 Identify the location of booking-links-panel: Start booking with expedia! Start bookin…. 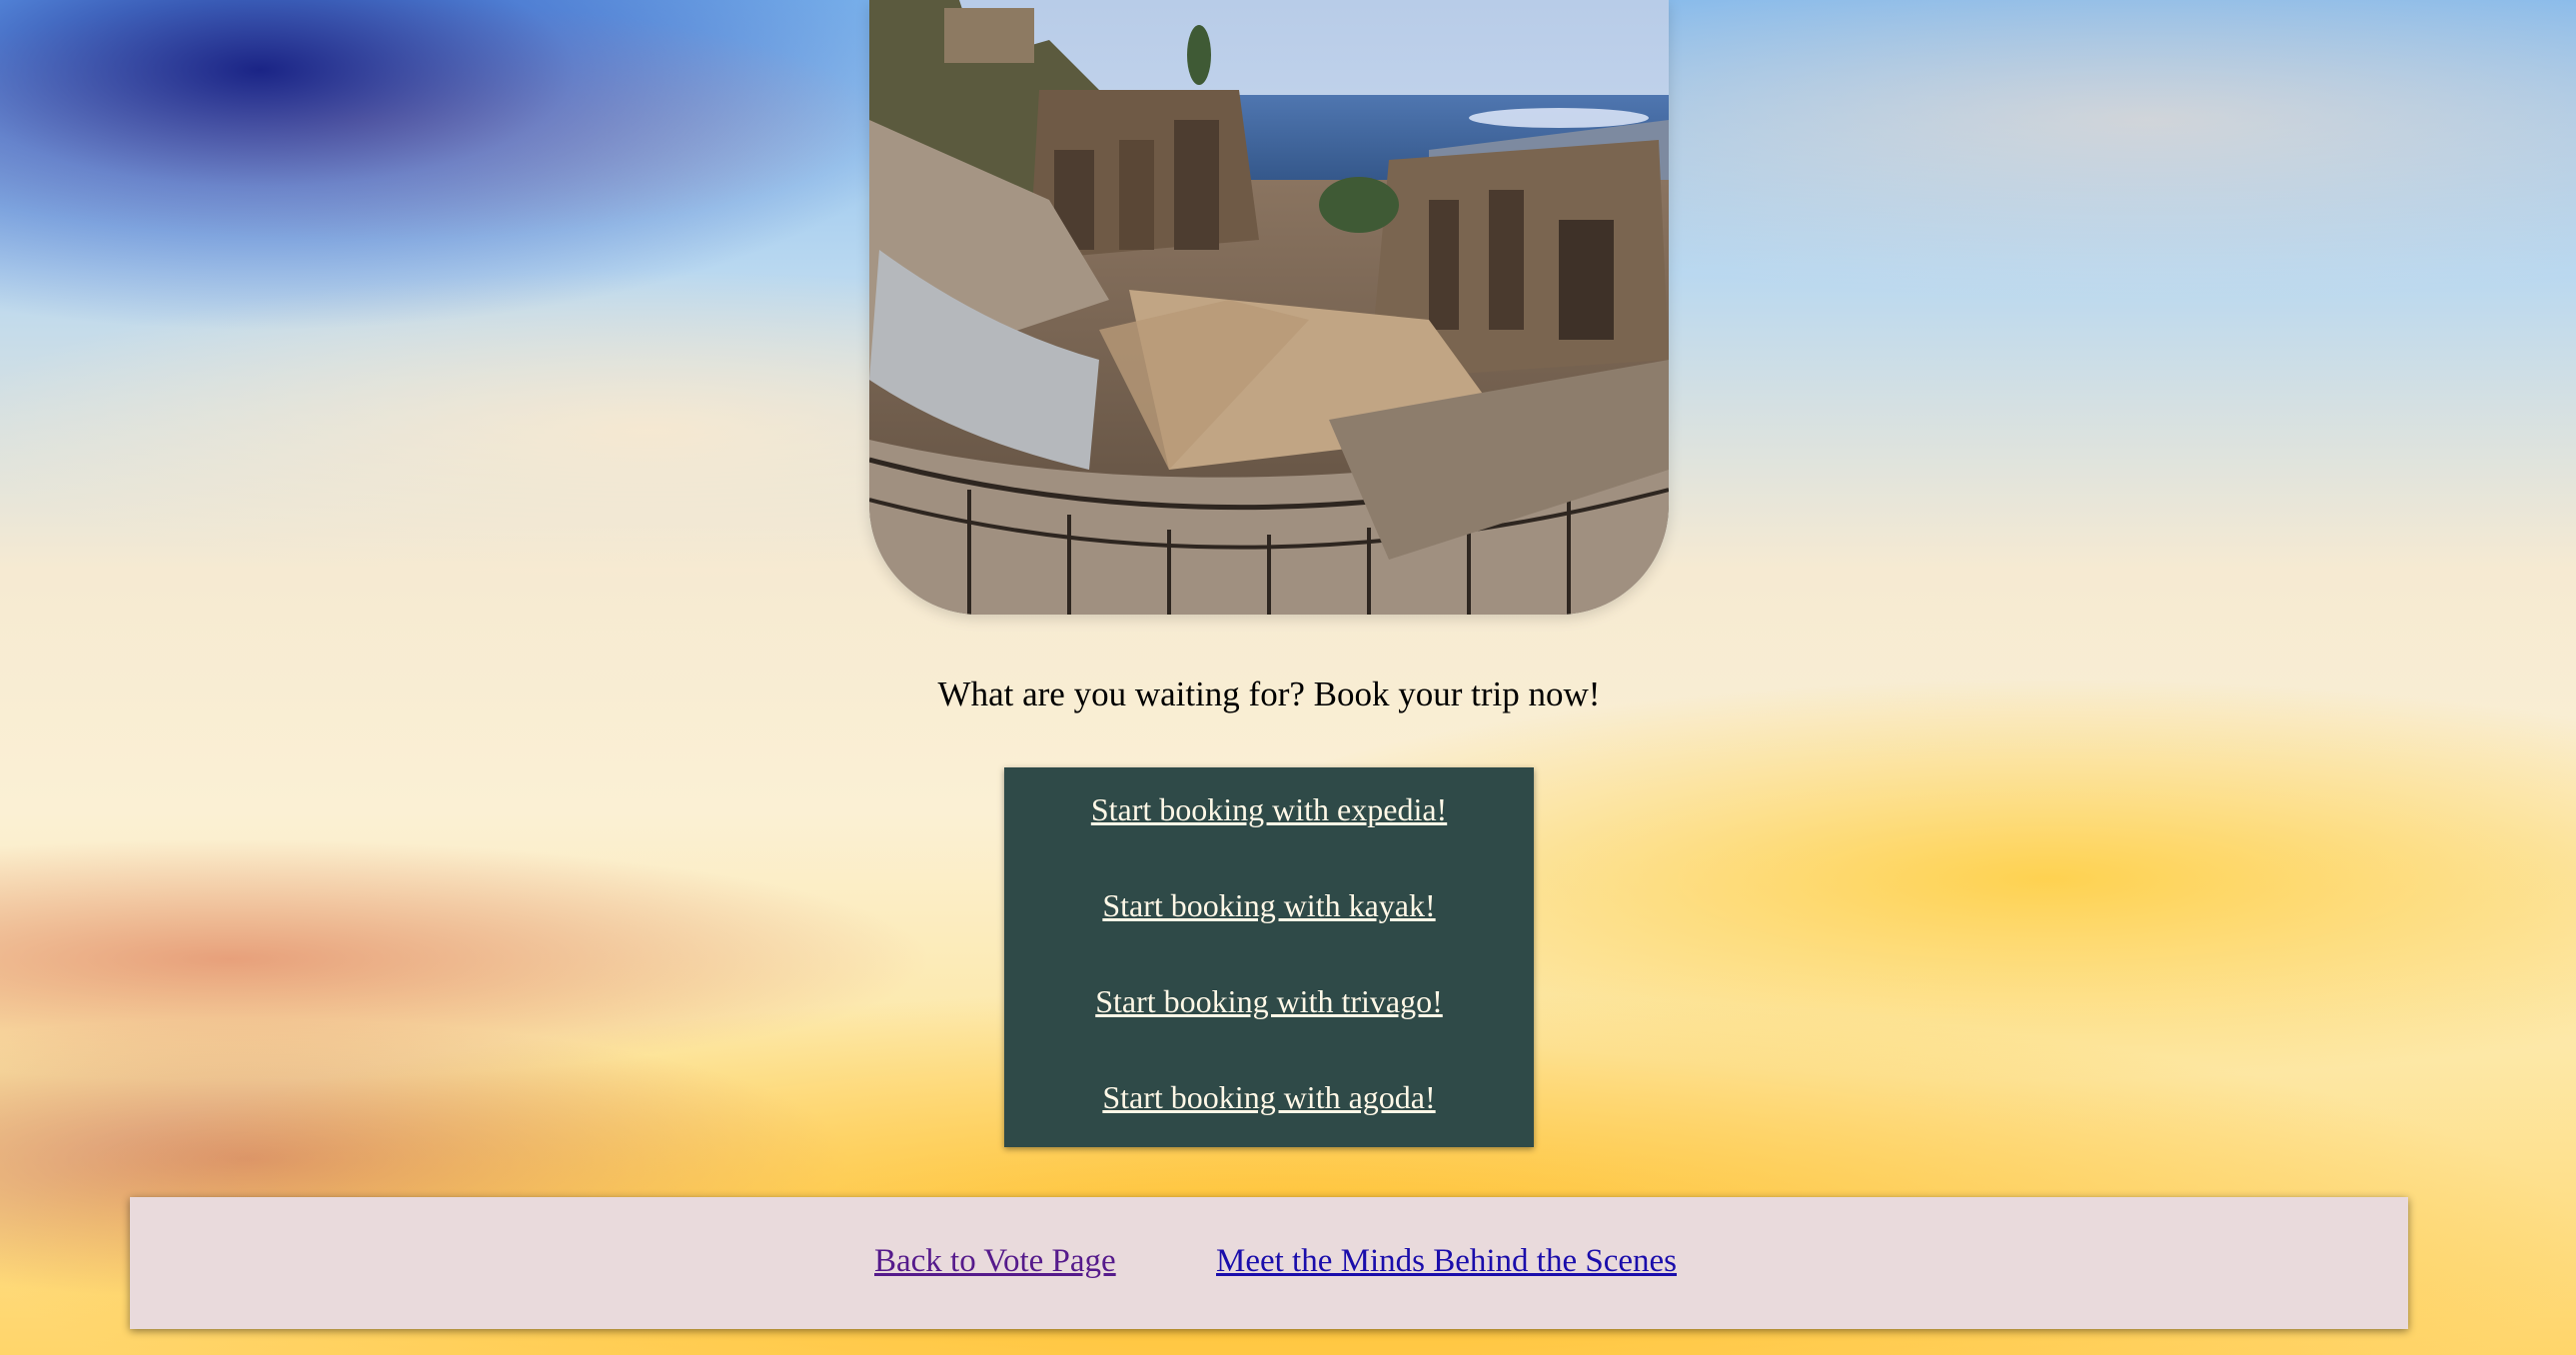
(1269, 957).